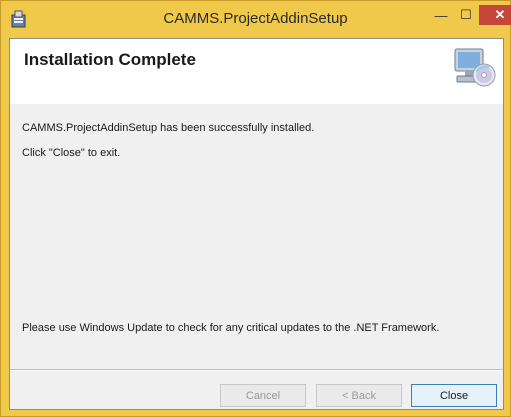  Describe the element at coordinates (359, 395) in the screenshot. I see `back-button: < Back` at that location.